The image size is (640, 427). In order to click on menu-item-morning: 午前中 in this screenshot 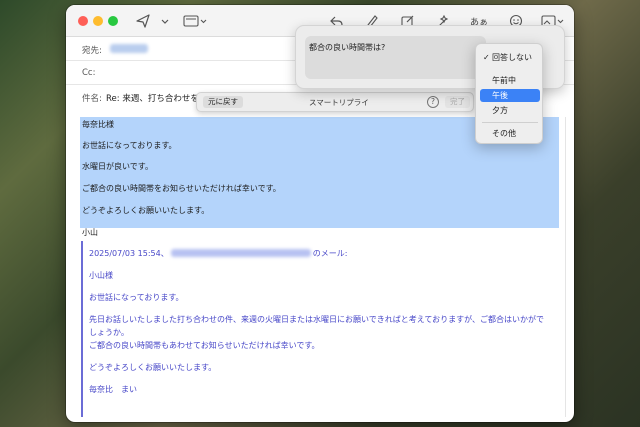, I will do `click(510, 80)`.